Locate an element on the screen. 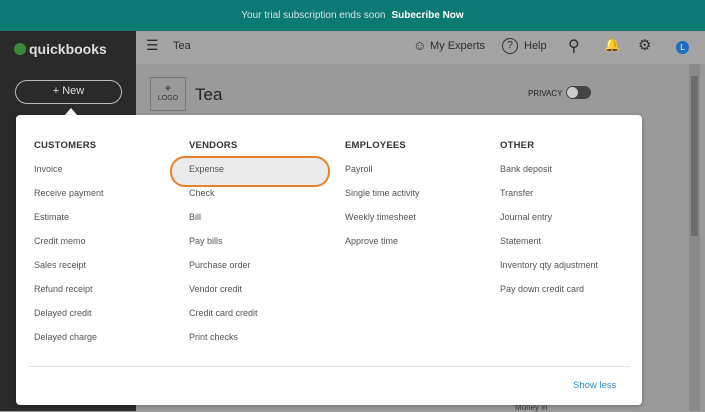 The image size is (705, 412). menu-item-purchase-order: Purchase order is located at coordinates (223, 272).